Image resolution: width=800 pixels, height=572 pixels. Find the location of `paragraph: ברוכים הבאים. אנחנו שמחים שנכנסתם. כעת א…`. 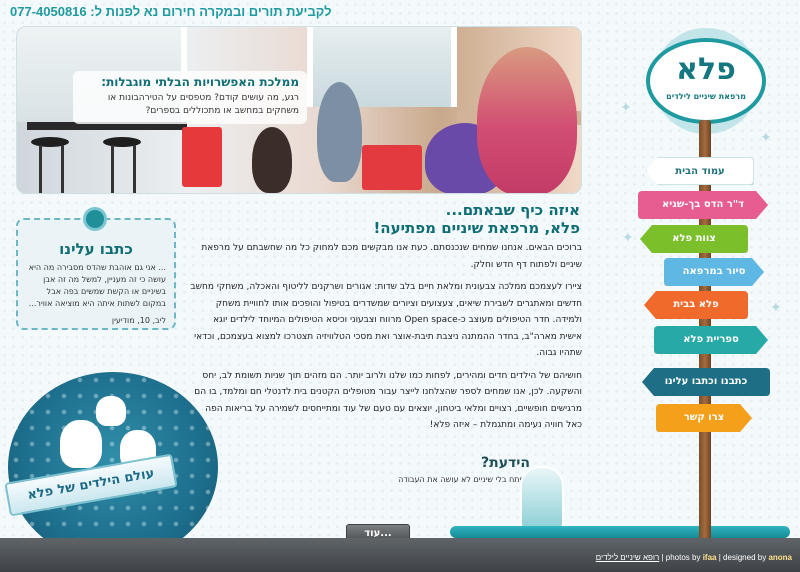

paragraph: ברוכים הבאים. אנחנו שמחים שנכנסתם. כעת א… is located at coordinates (391, 256).